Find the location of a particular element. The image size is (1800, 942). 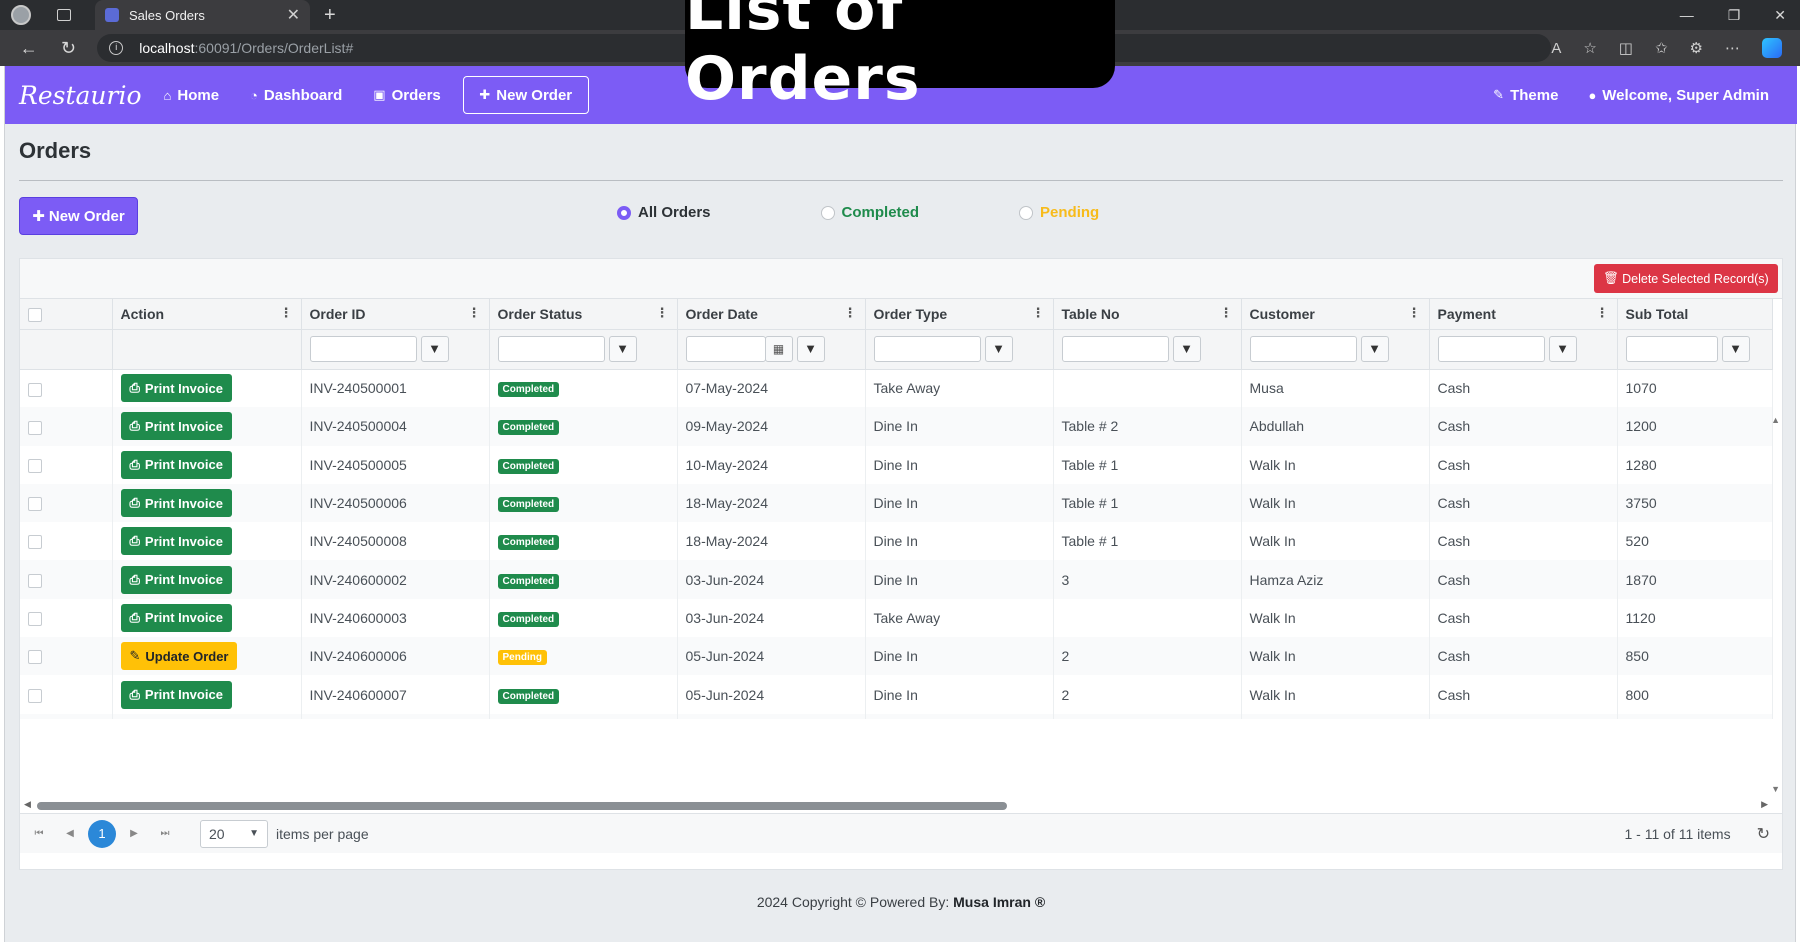

filter-order-status-input is located at coordinates (551, 349).